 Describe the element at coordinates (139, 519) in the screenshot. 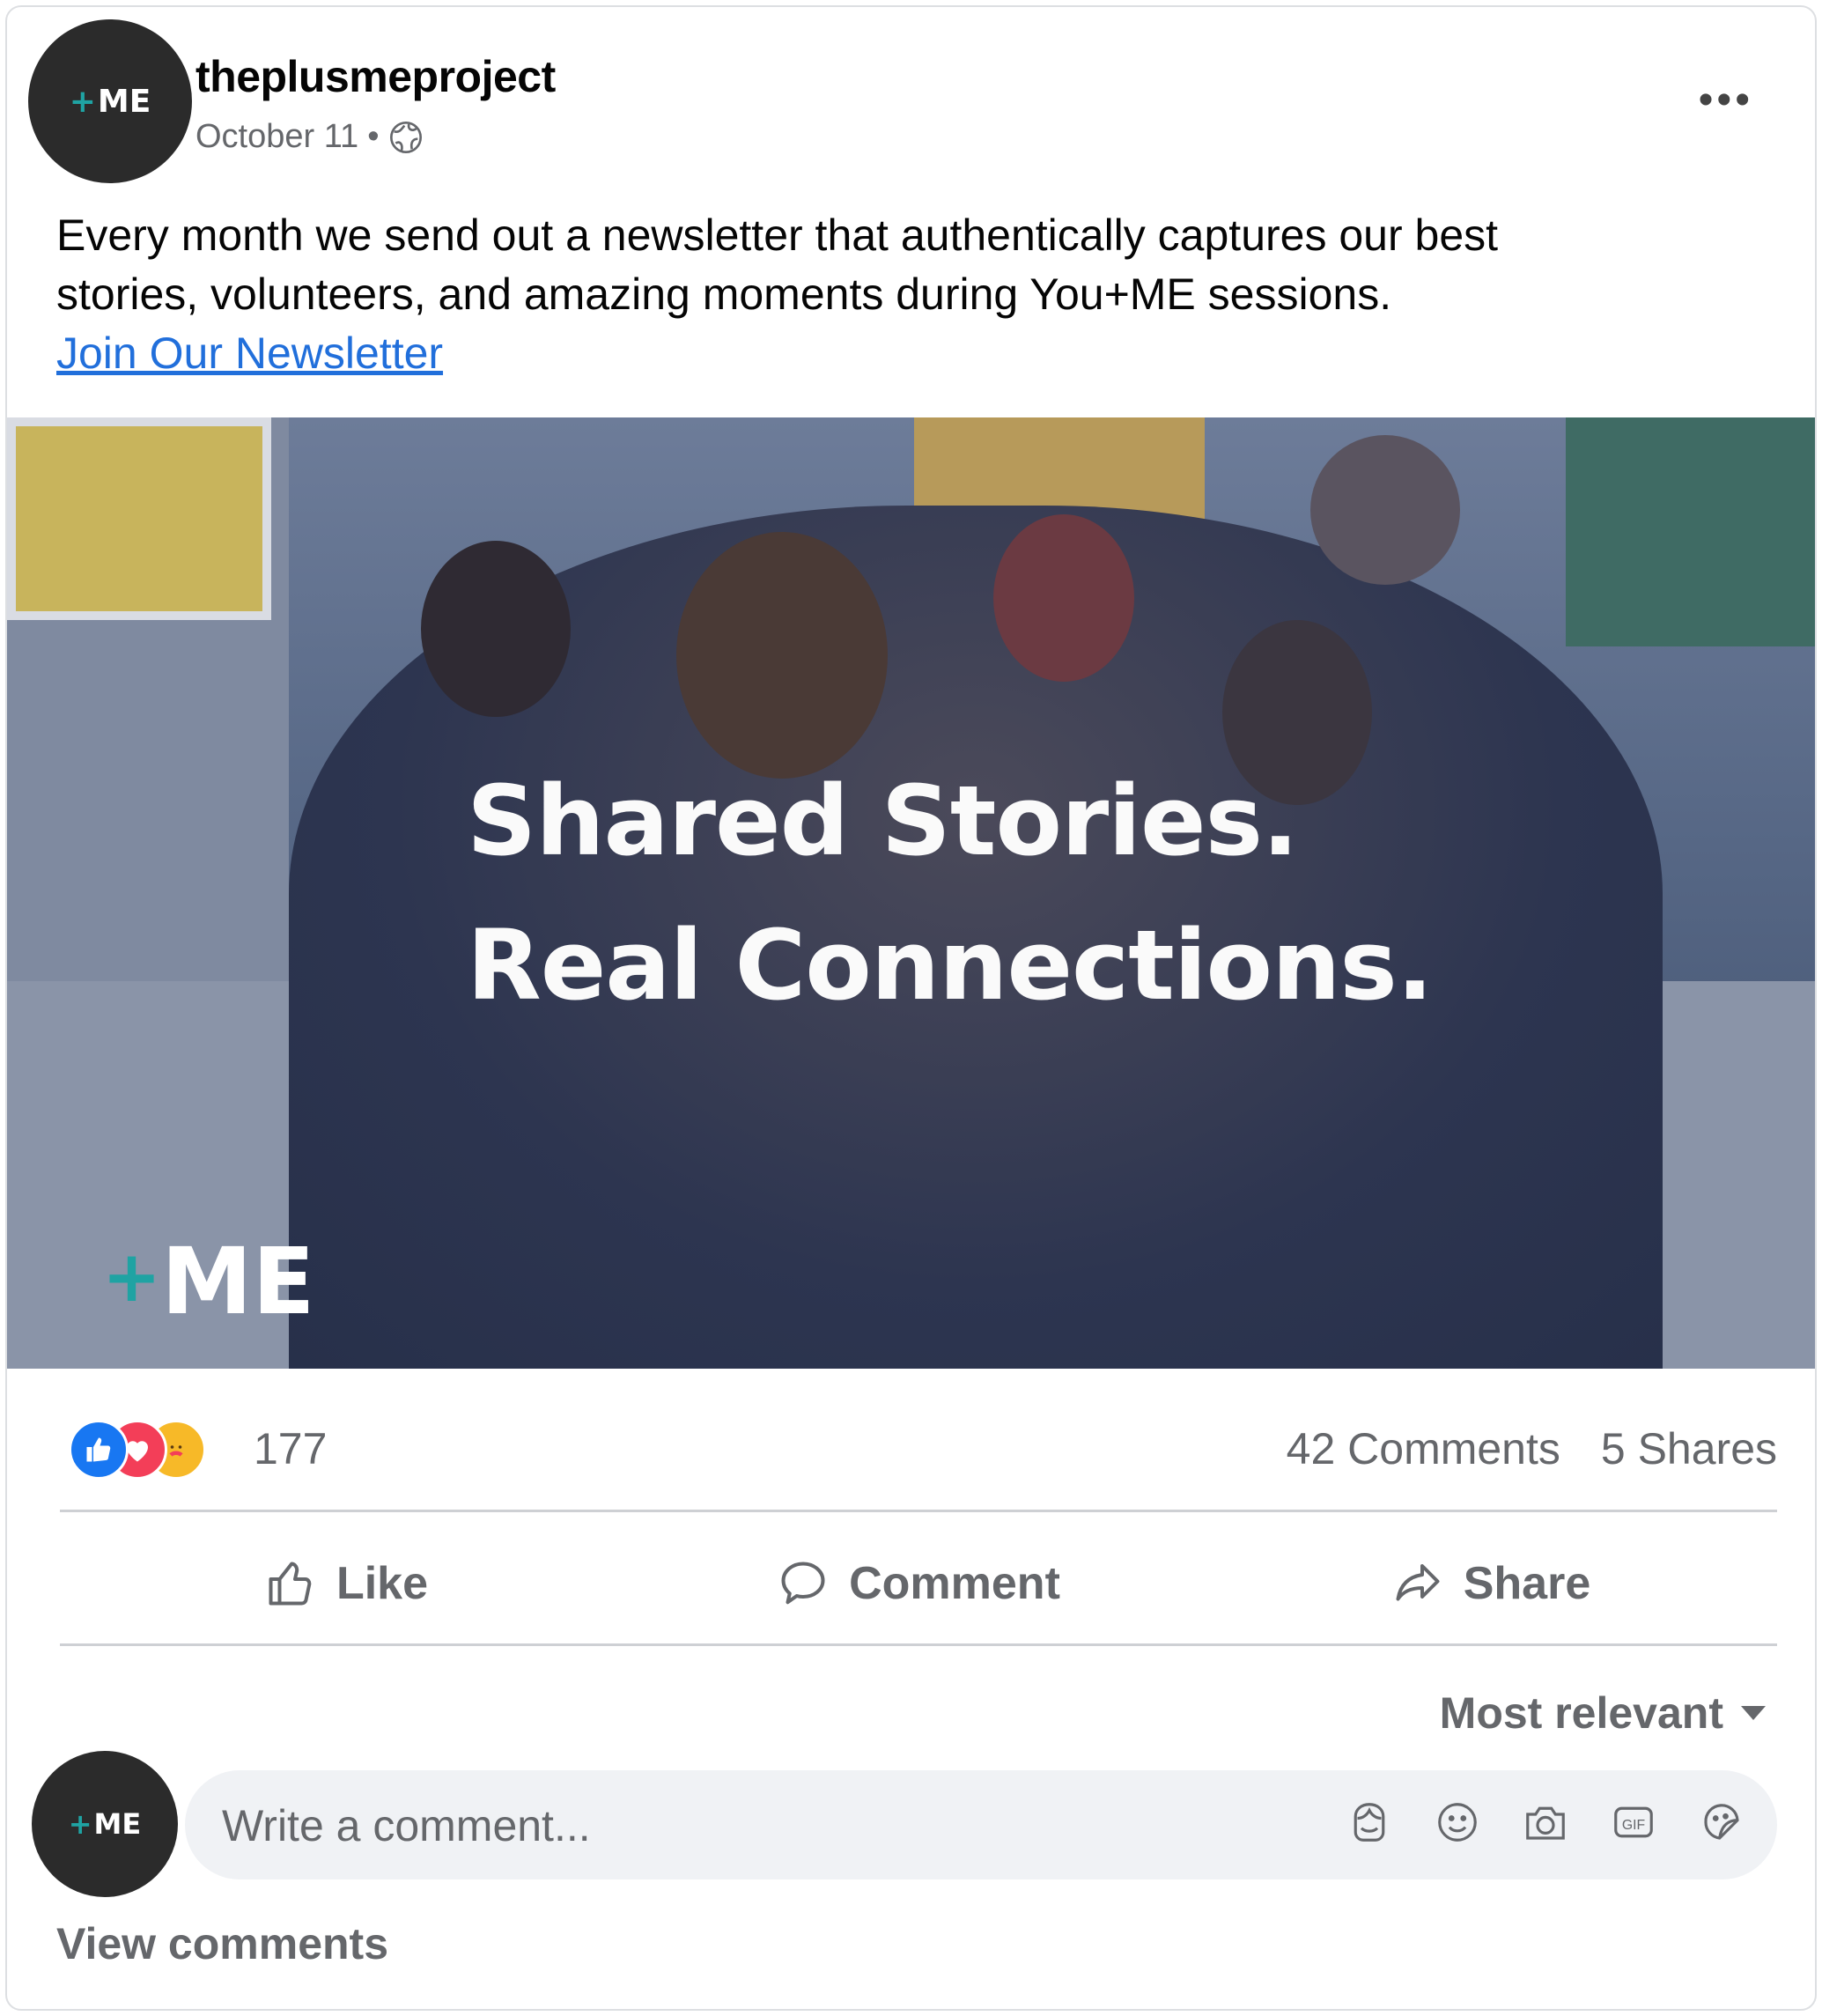

I see `image-poster` at that location.